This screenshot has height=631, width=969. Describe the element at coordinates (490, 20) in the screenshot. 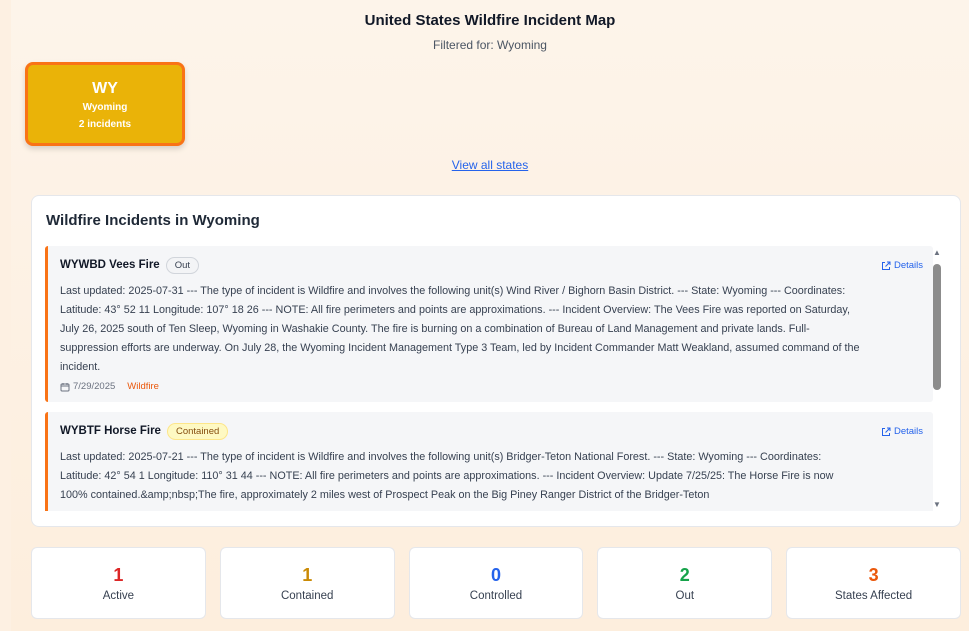

I see `page-title: United States Wildfire Incident Map` at that location.